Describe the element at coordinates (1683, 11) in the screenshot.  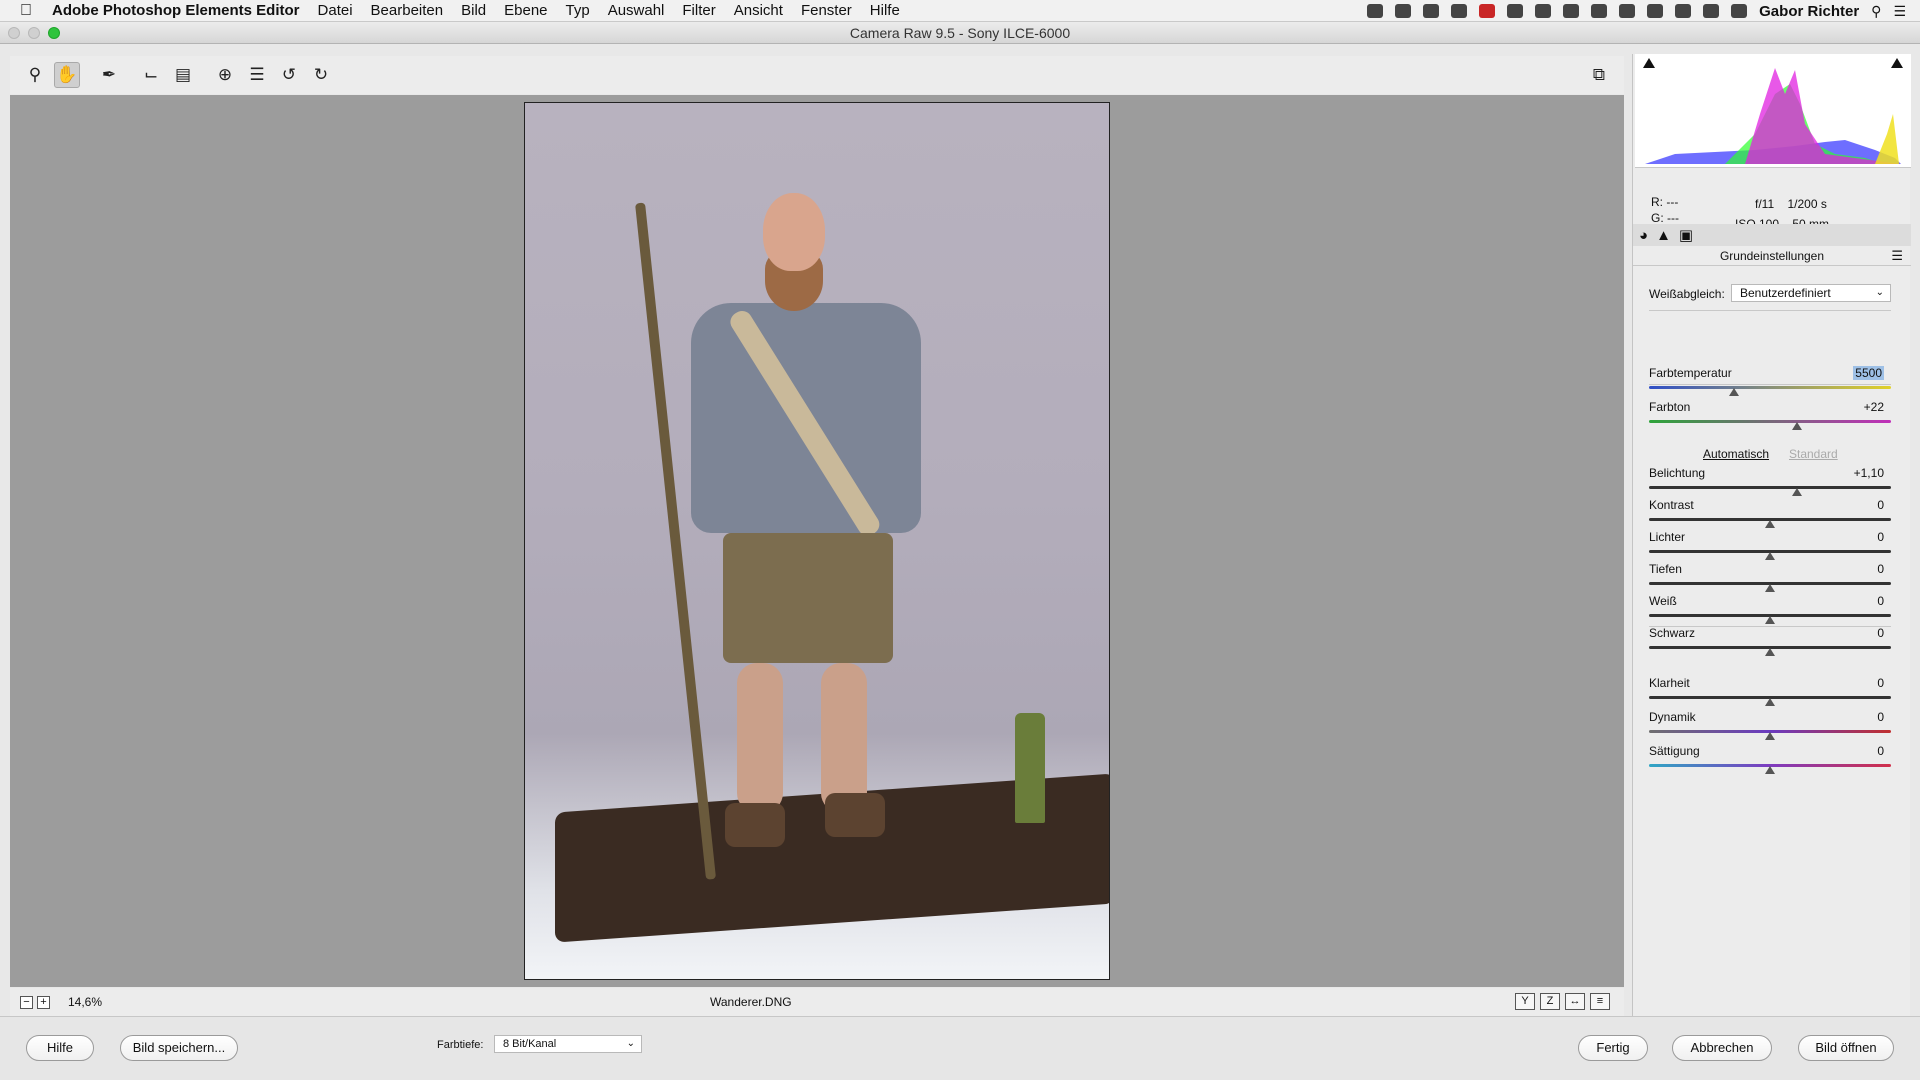
I see `wifi-icon` at that location.